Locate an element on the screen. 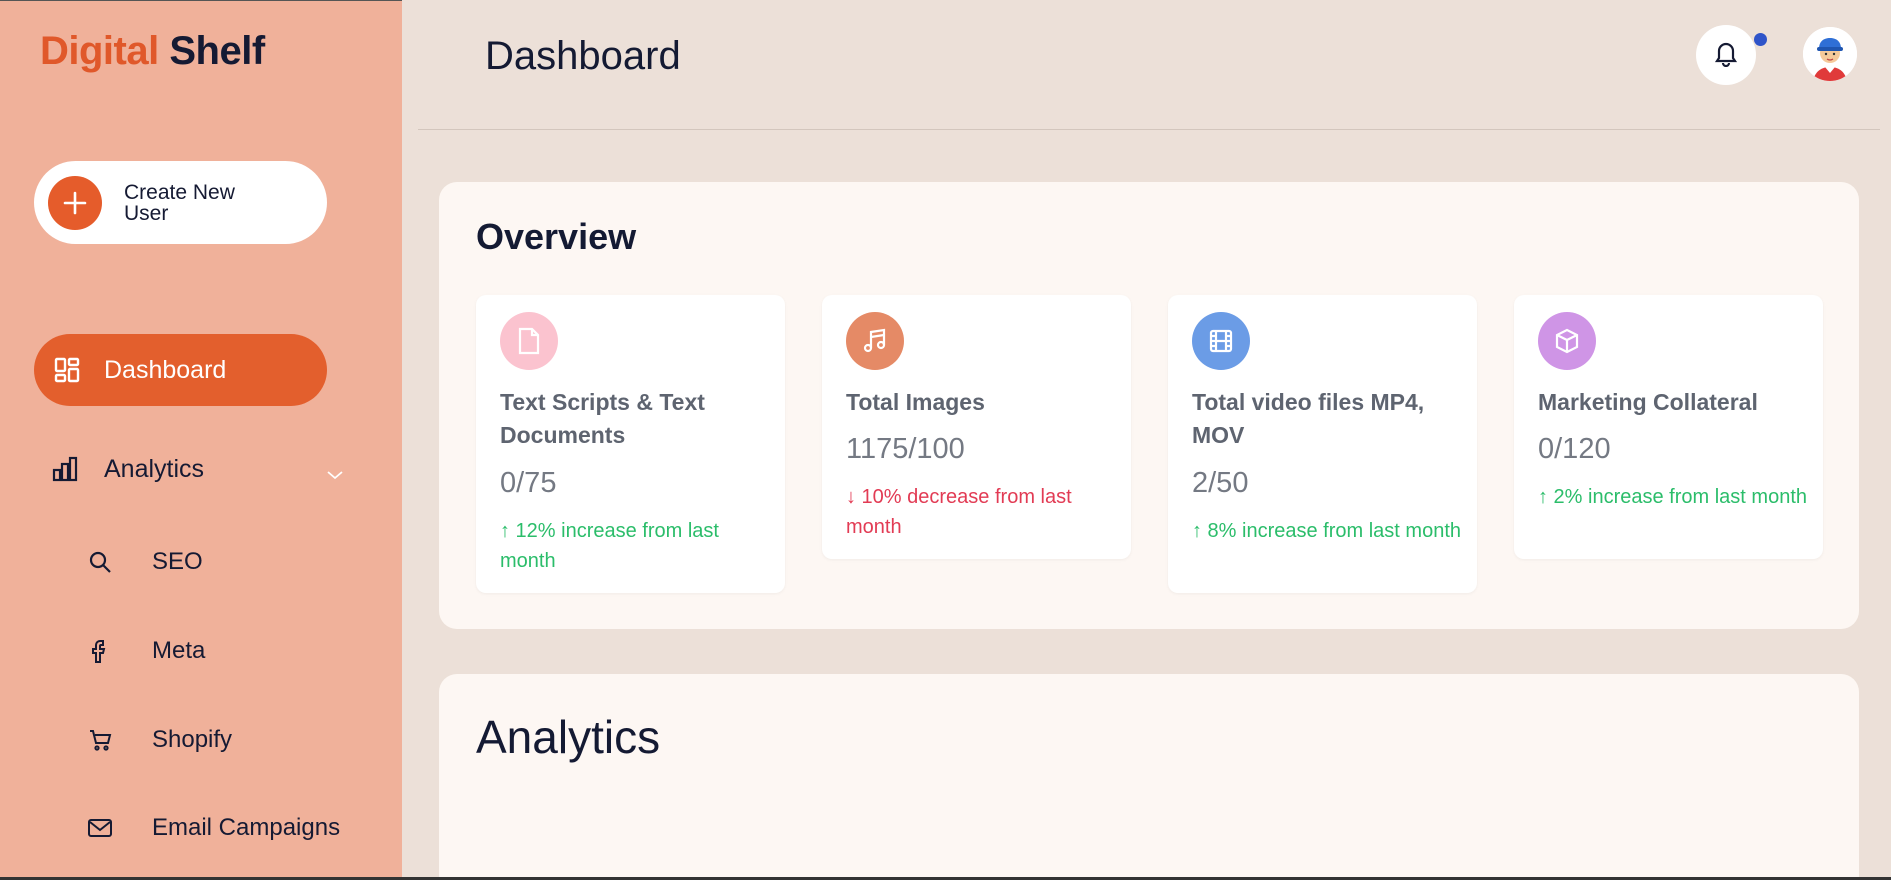 The height and width of the screenshot is (880, 1891). sidebar-item-dashboard: Dashboard is located at coordinates (180, 370).